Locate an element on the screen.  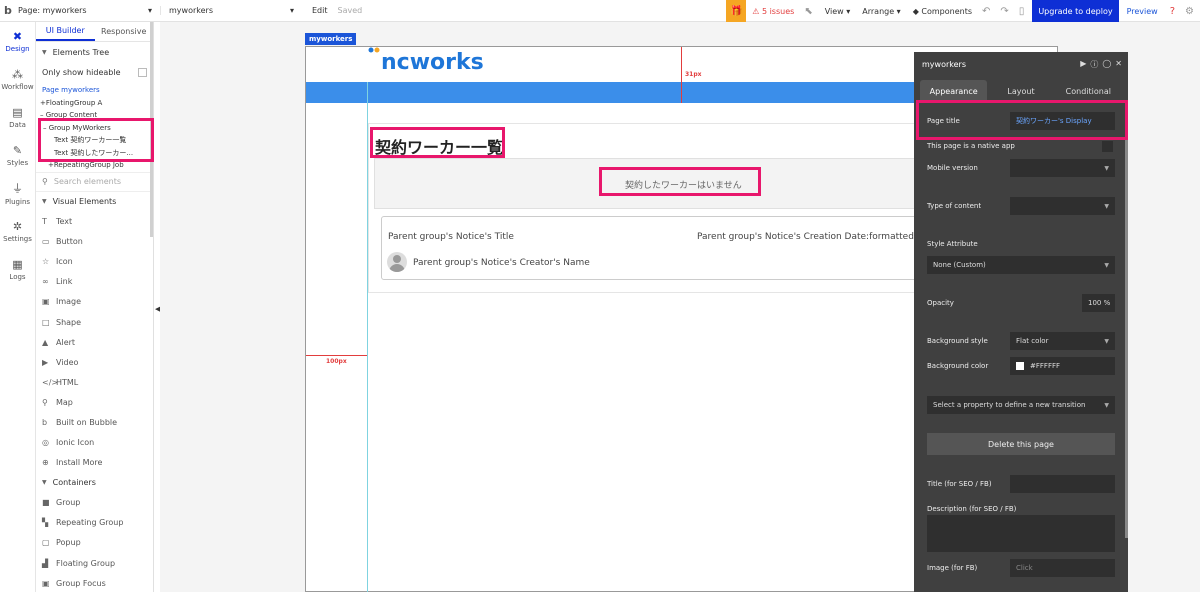
notice-title-text: Parent group's Notice's Title is located at coordinates (451, 237).